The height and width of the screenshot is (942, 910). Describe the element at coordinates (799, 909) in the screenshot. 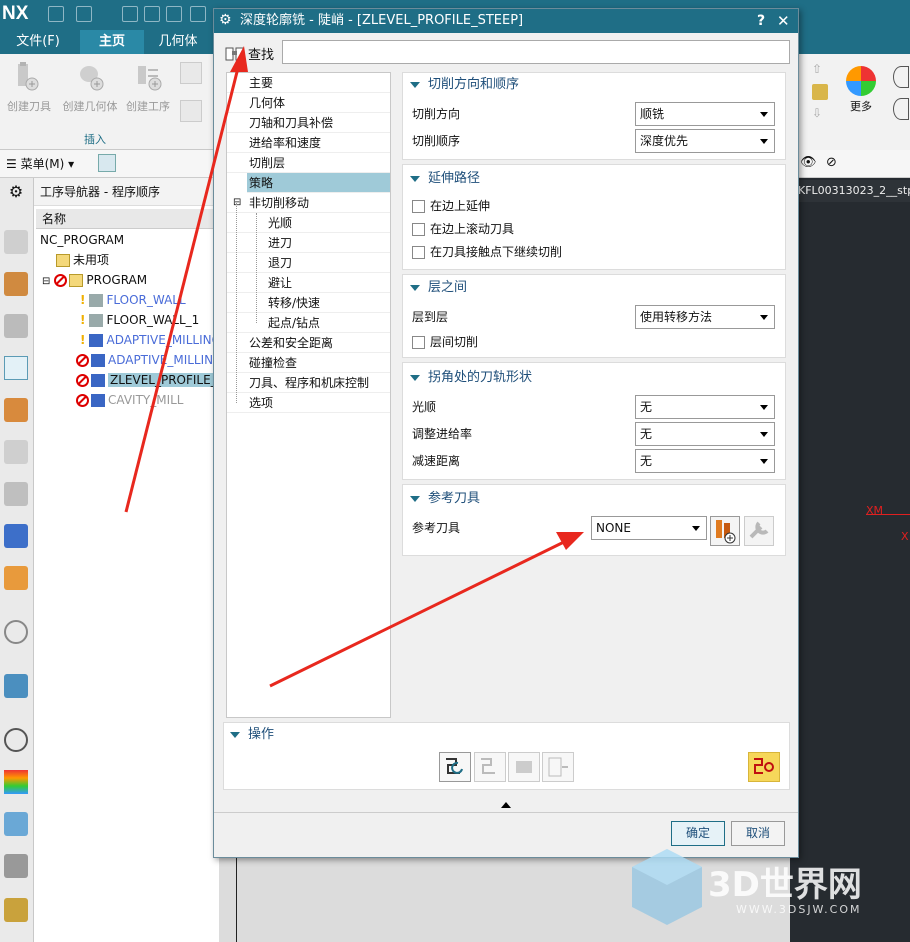

I see `watermark-url: WWW.3DSJW.COM` at that location.